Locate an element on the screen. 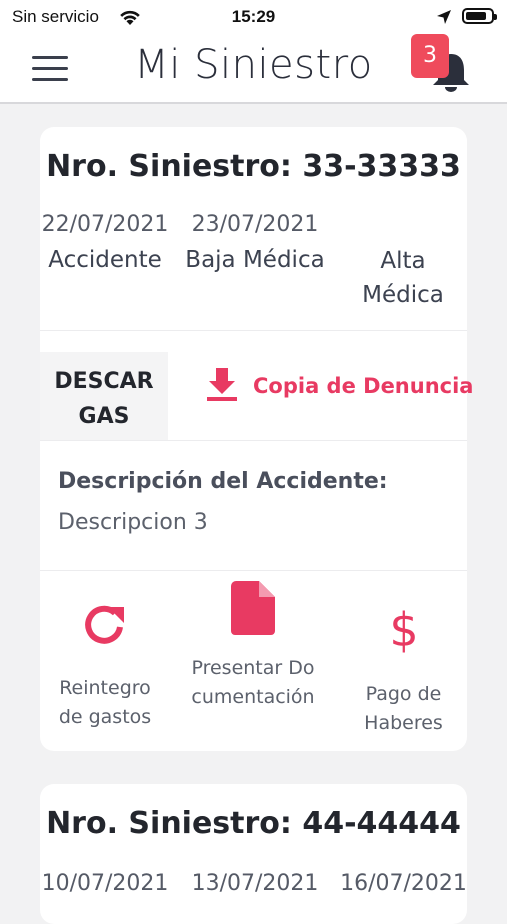  accident-date: 10/07/2021 is located at coordinates (105, 883).